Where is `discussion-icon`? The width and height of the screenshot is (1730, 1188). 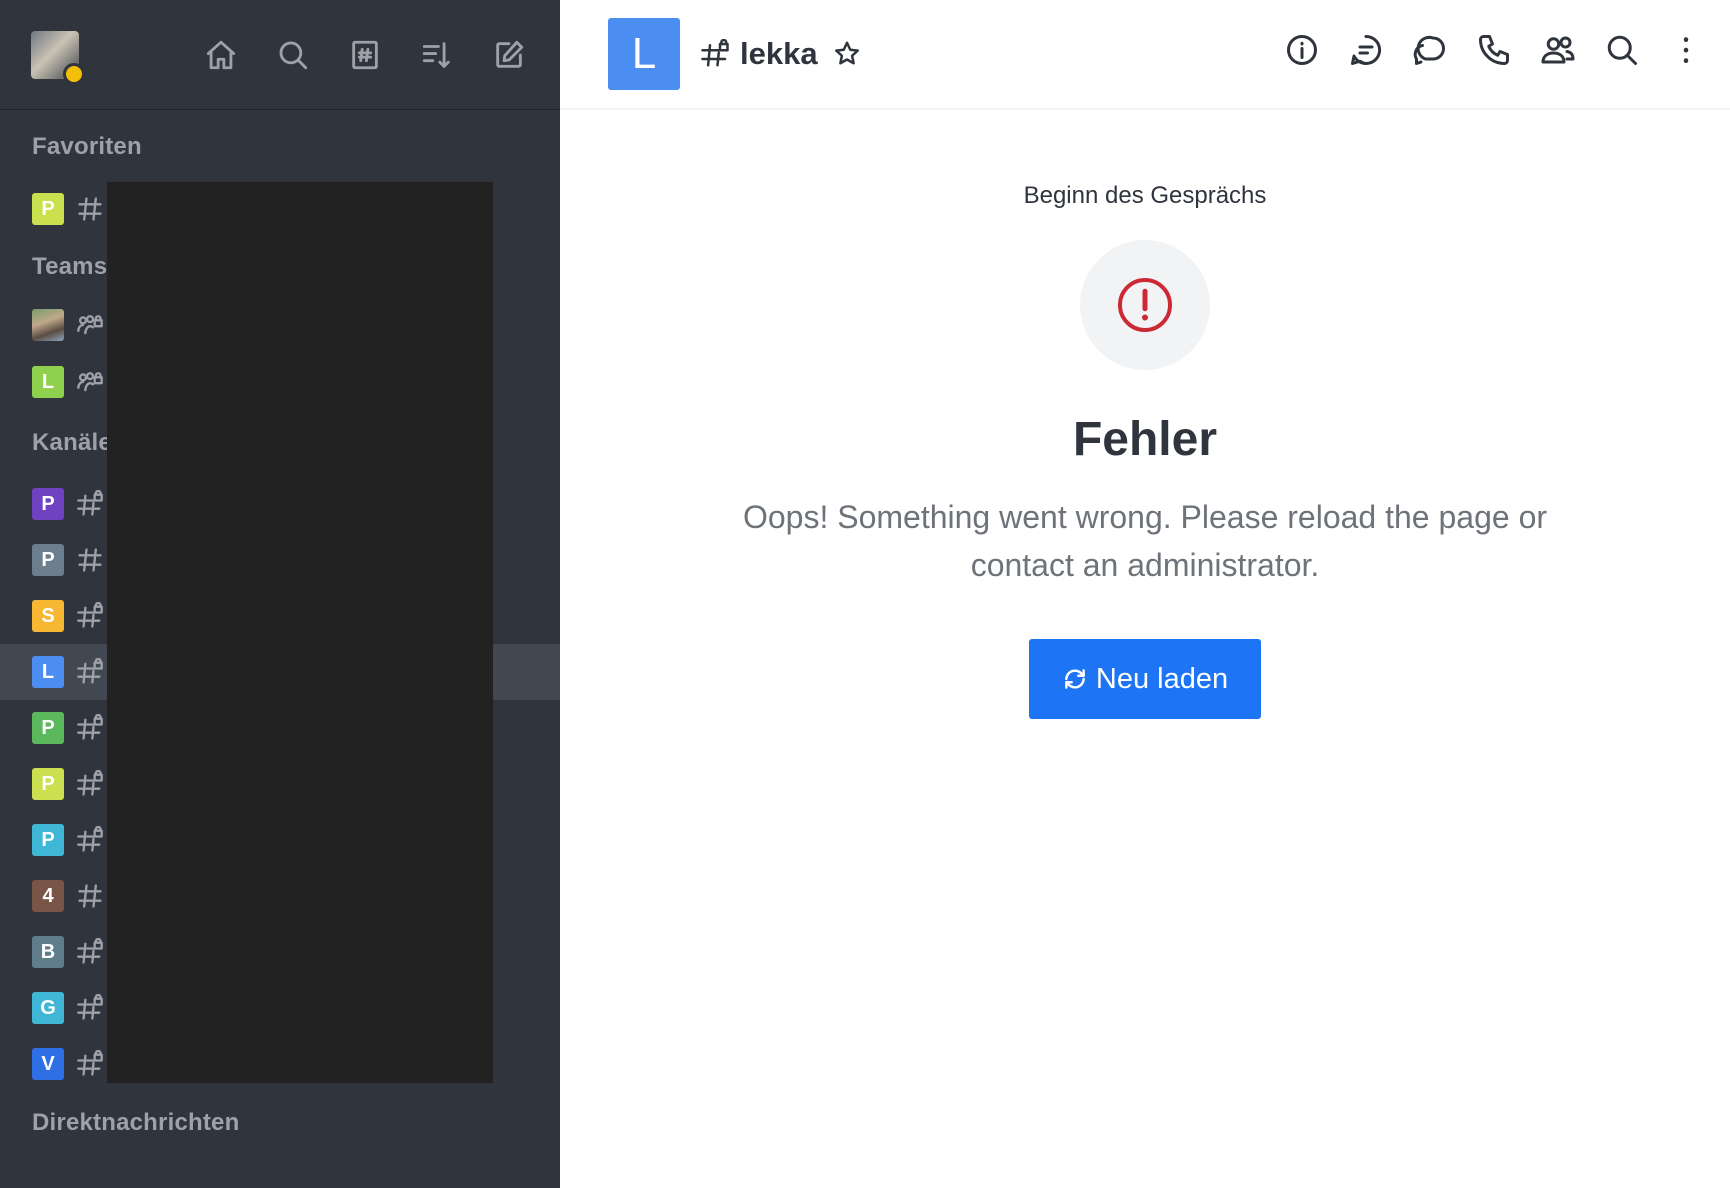 discussion-icon is located at coordinates (1430, 50).